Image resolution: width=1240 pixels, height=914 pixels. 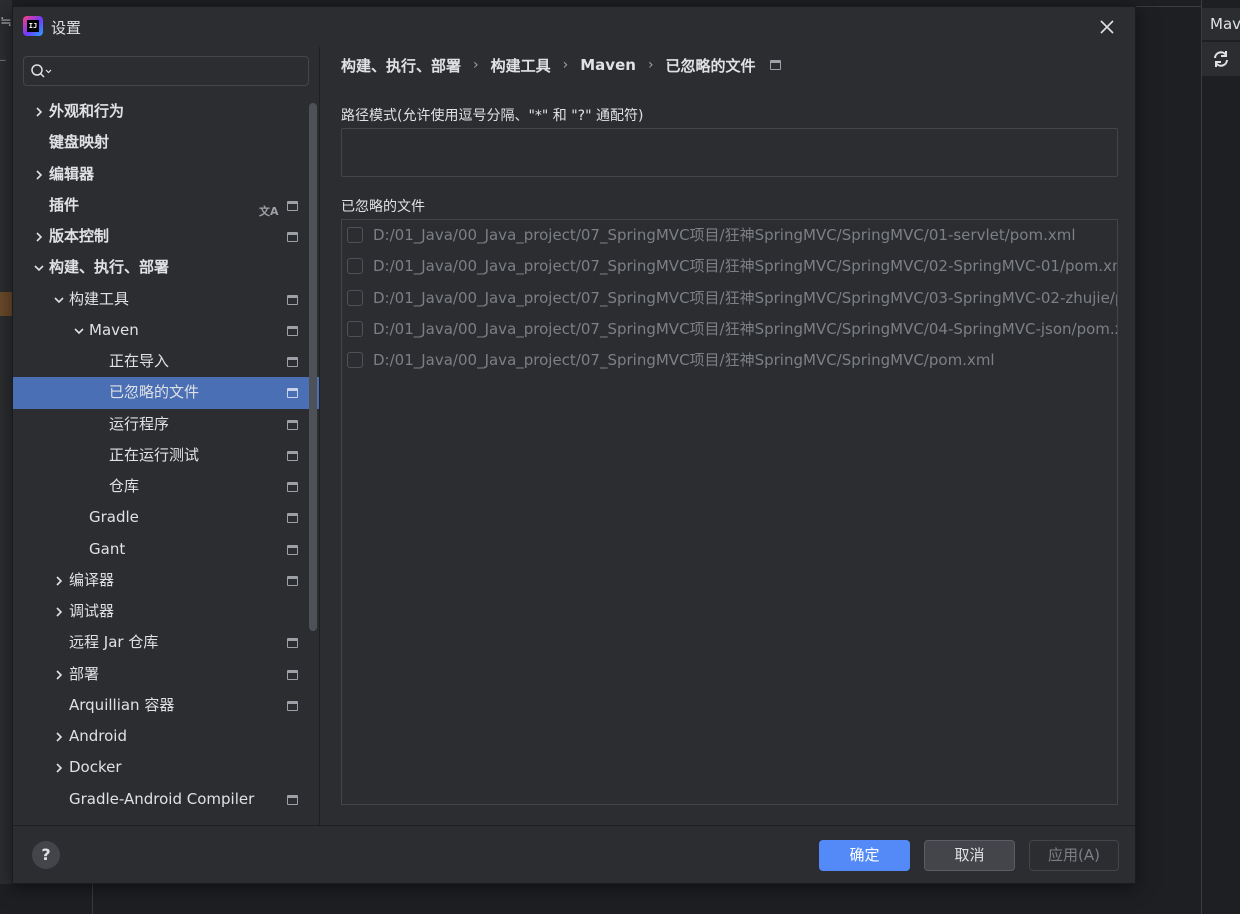 I want to click on ide-project-label-fragment: _, so click(x=3, y=54).